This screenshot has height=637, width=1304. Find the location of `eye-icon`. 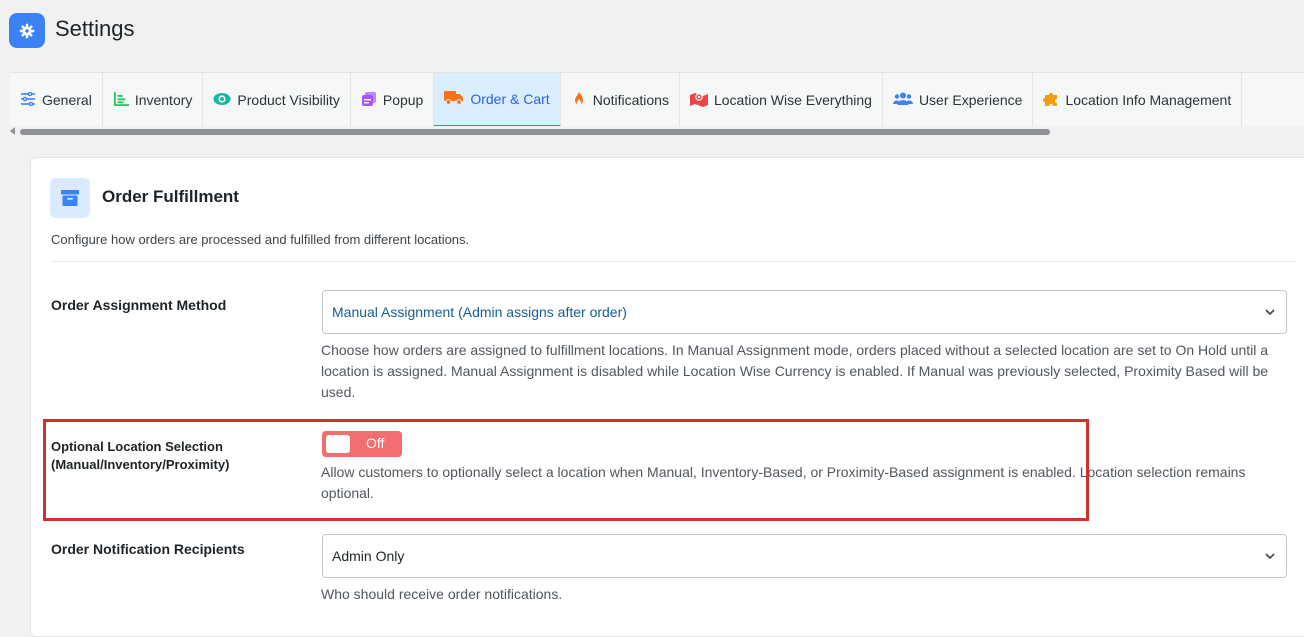

eye-icon is located at coordinates (222, 100).